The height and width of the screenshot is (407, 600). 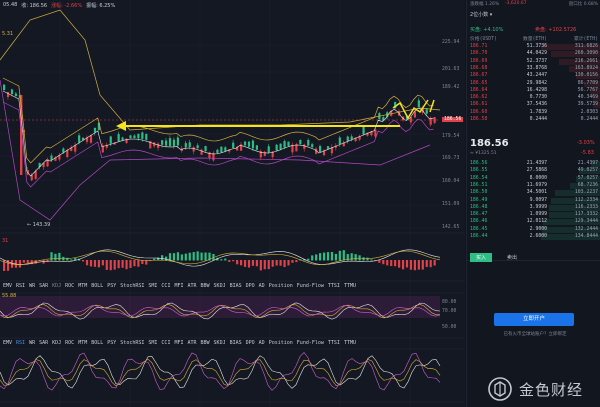 What do you see at coordinates (535, 334) in the screenshot?
I see `bind-notice: 已有火币全球站账户？立即绑定` at bounding box center [535, 334].